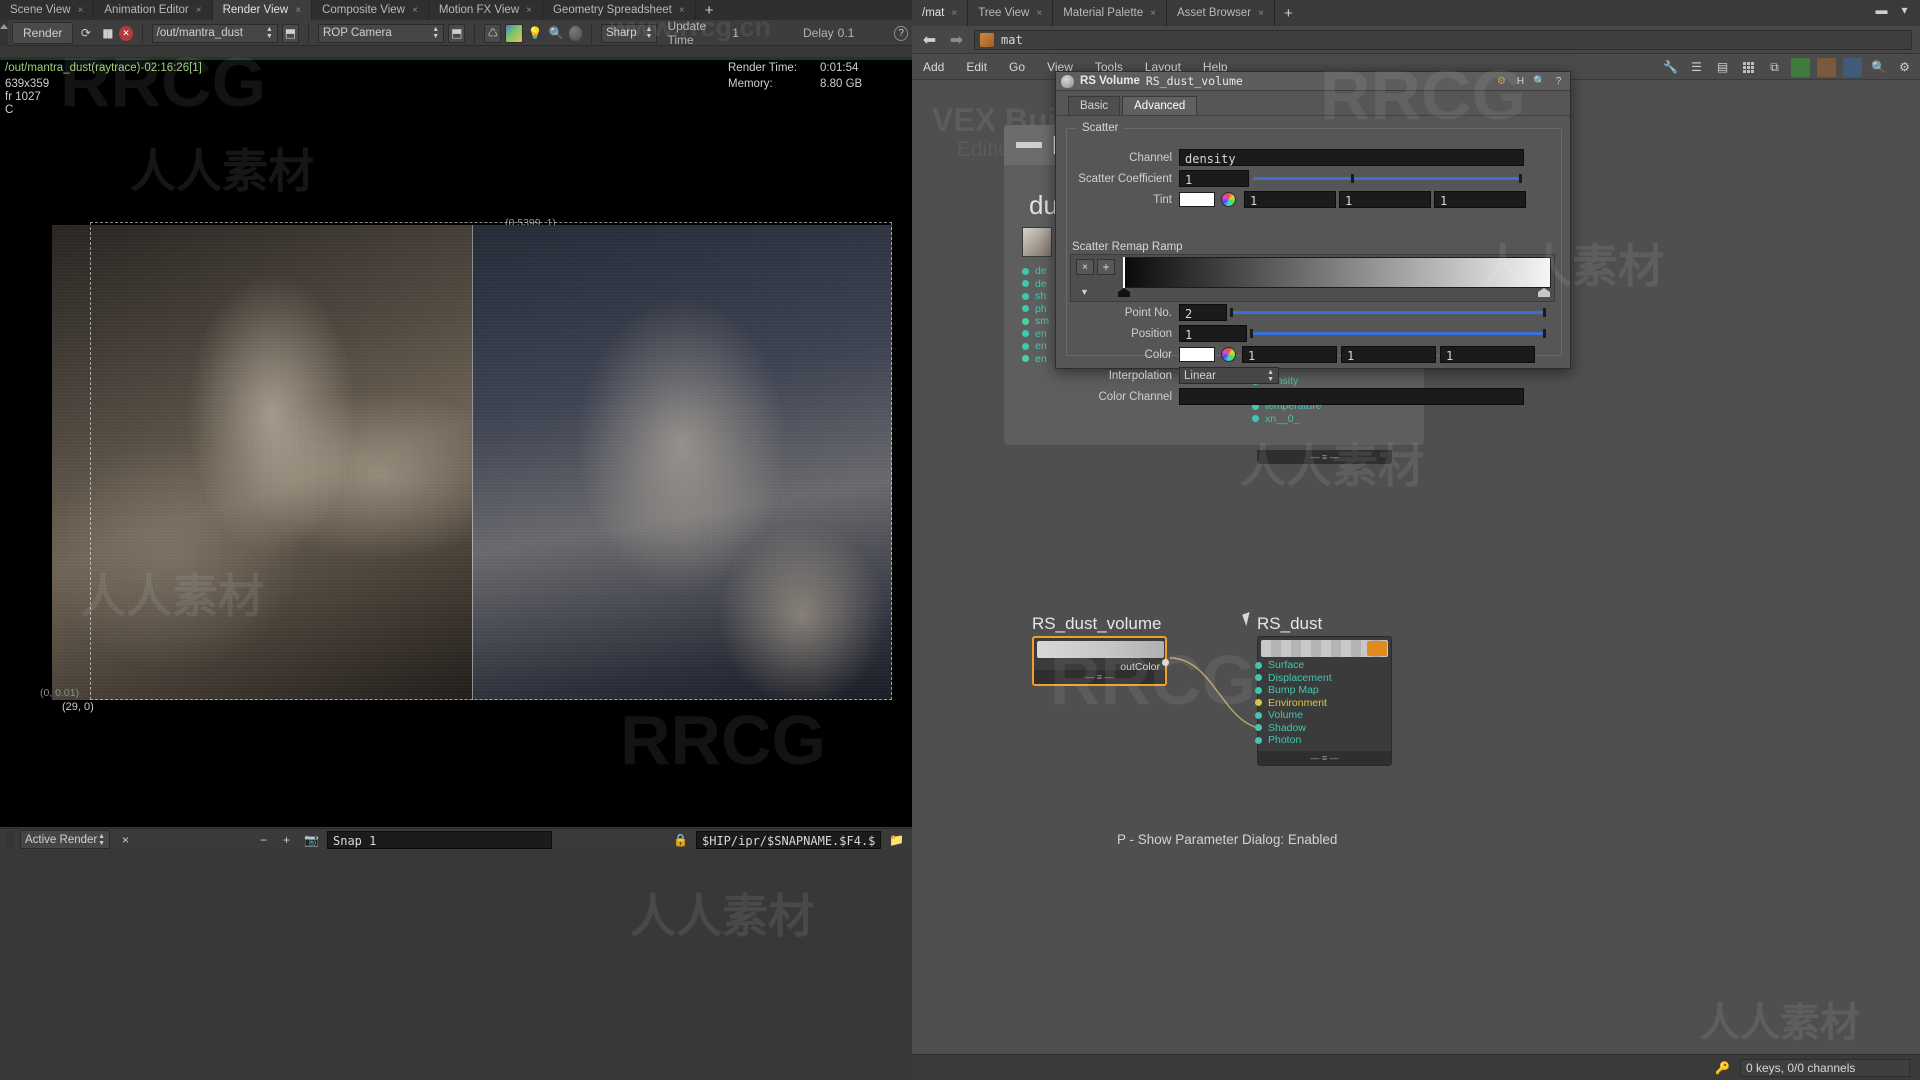  What do you see at coordinates (1213, 333) in the screenshot?
I see `position-field: 1` at bounding box center [1213, 333].